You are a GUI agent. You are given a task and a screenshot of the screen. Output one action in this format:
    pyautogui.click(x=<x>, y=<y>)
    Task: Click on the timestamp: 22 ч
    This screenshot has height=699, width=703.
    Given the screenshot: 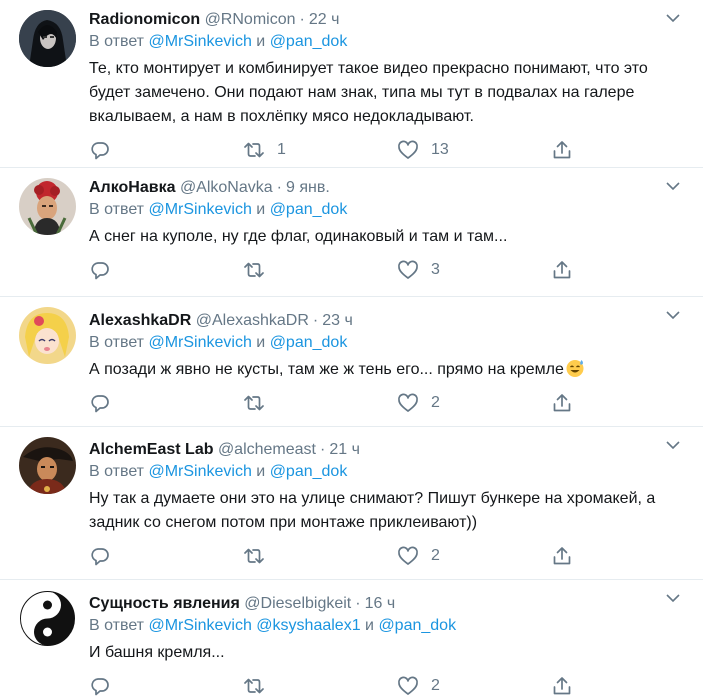 What is the action you would take?
    pyautogui.click(x=324, y=19)
    